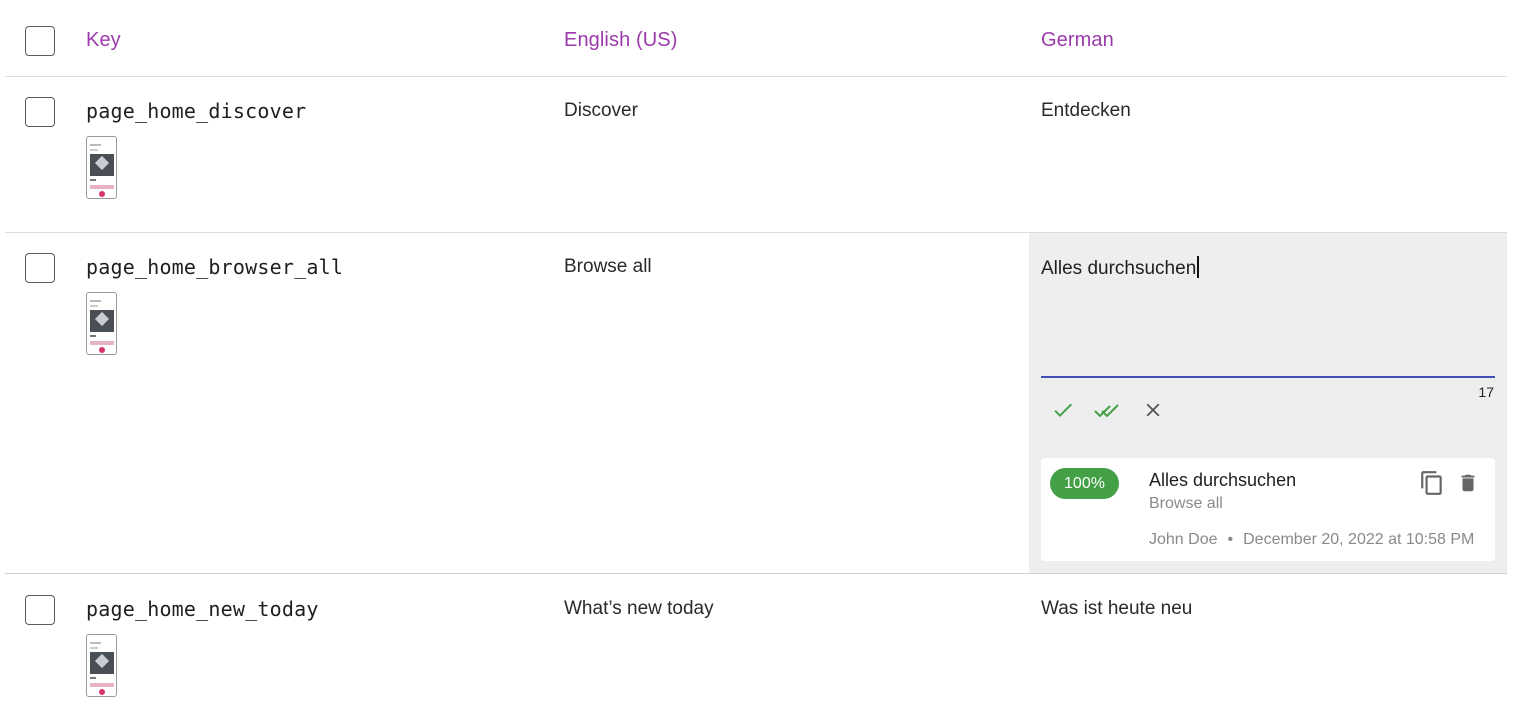 Image resolution: width=1516 pixels, height=724 pixels. Describe the element at coordinates (1359, 539) in the screenshot. I see `suggestion-date: December 20, 2022 at 10:58 PM` at that location.